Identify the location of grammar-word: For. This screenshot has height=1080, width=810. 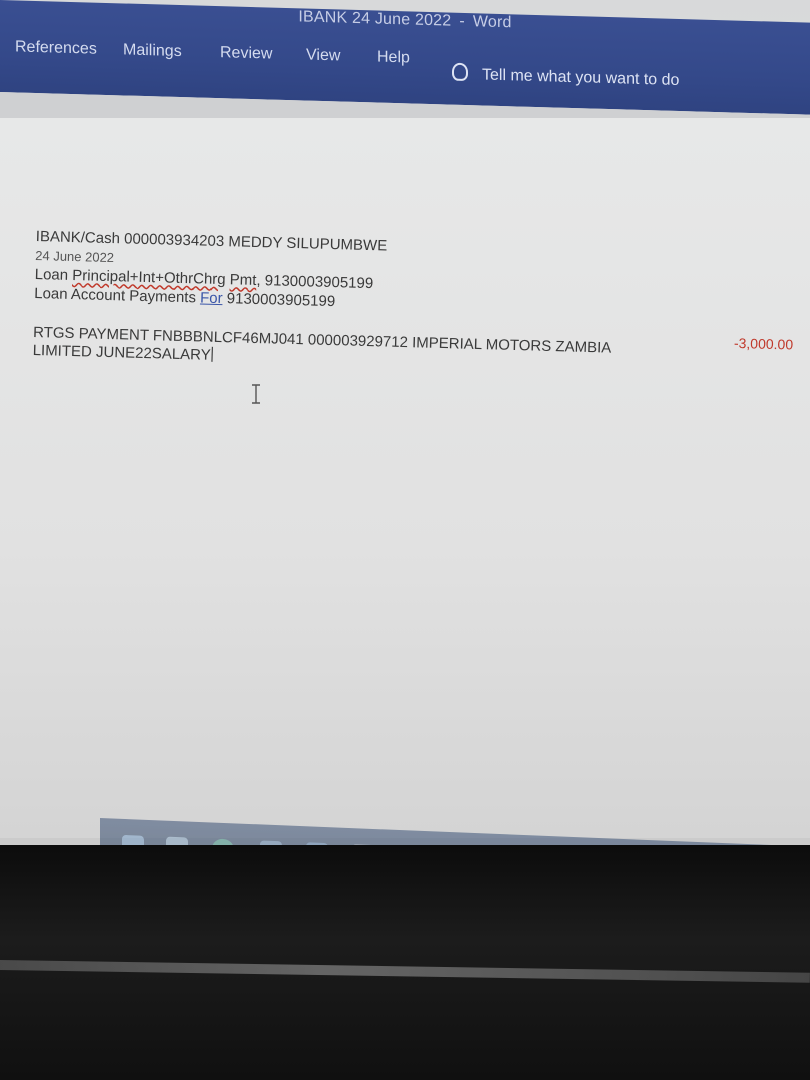
(211, 298).